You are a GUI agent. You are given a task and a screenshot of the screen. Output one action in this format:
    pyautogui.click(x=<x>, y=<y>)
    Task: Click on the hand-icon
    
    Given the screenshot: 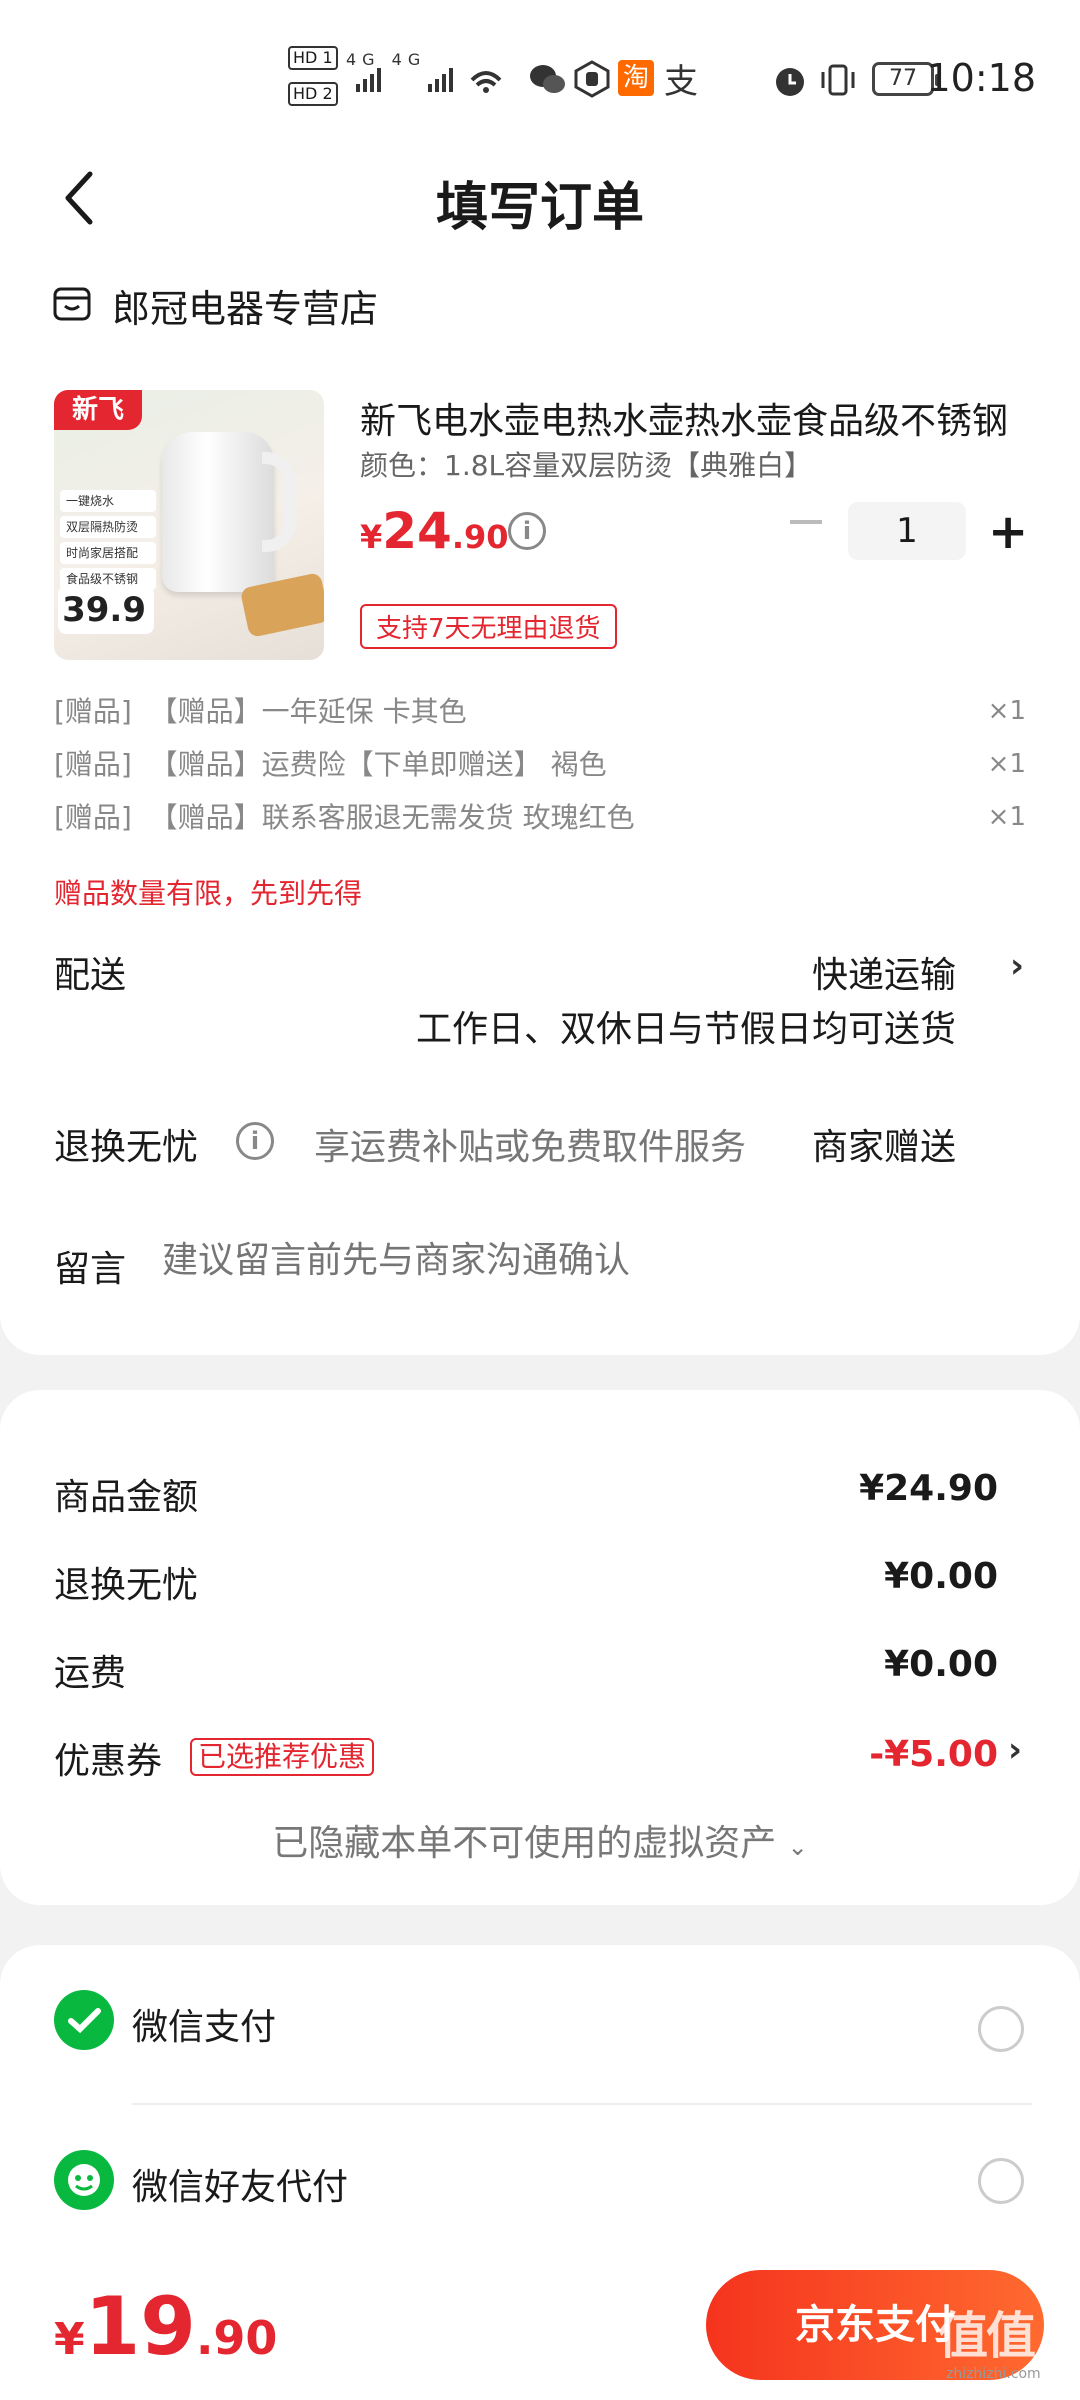 What is the action you would take?
    pyautogui.click(x=592, y=81)
    